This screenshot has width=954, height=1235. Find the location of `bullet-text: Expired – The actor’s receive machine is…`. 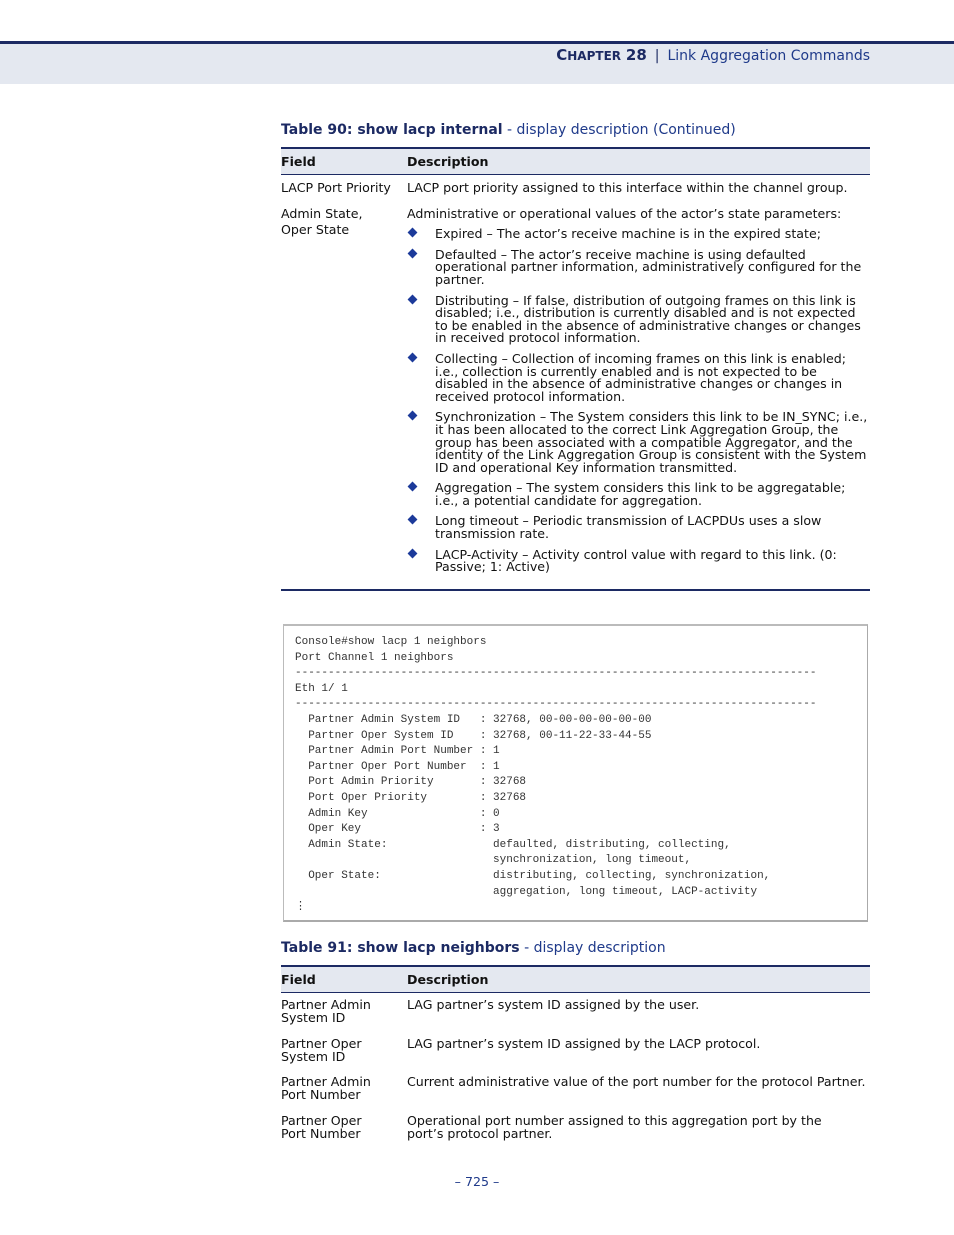

bullet-text: Expired – The actor’s receive machine is… is located at coordinates (628, 234).